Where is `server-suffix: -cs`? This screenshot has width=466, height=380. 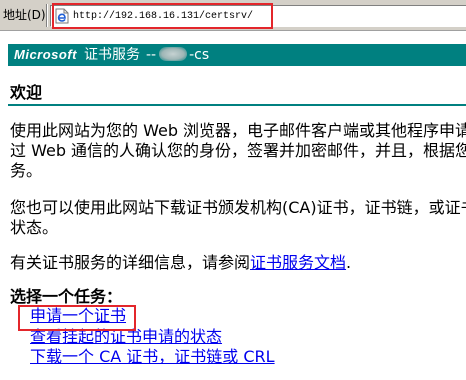 server-suffix: -cs is located at coordinates (199, 55).